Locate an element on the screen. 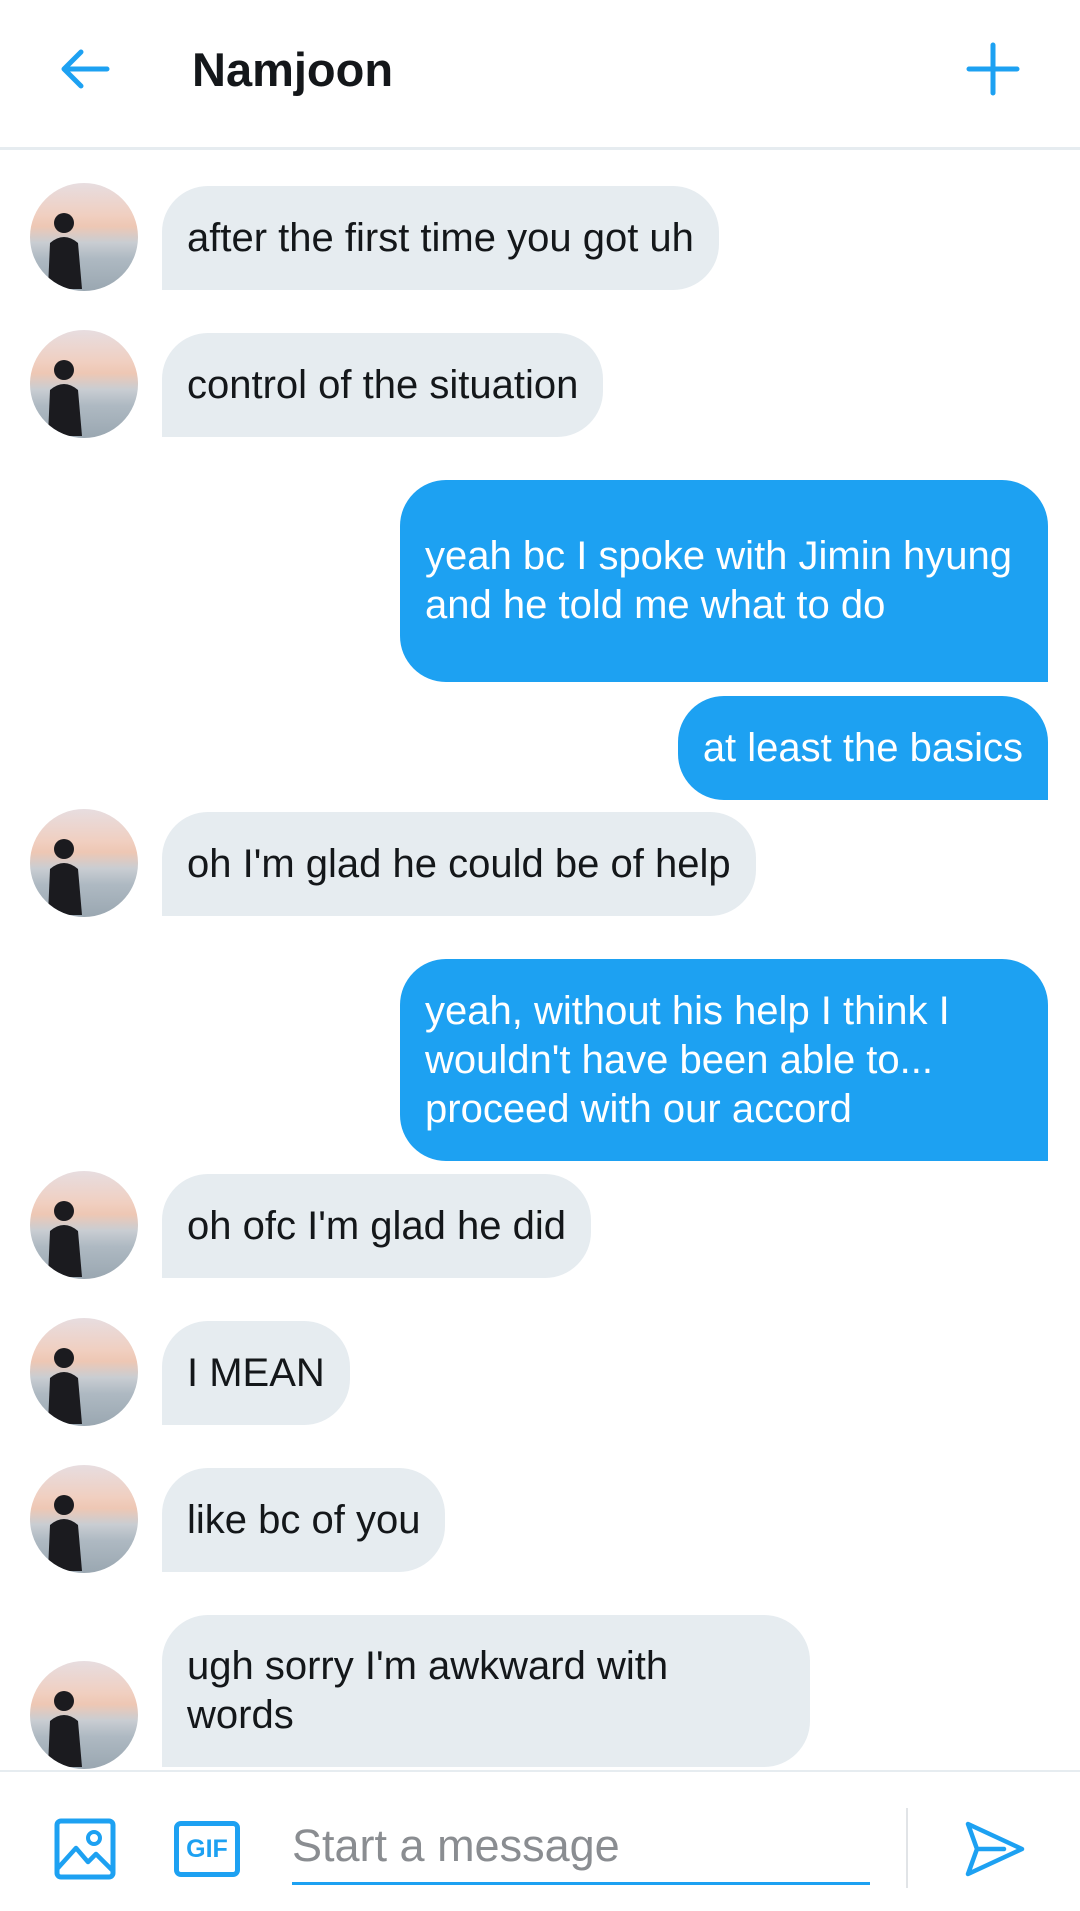  plus-icon is located at coordinates (993, 69).